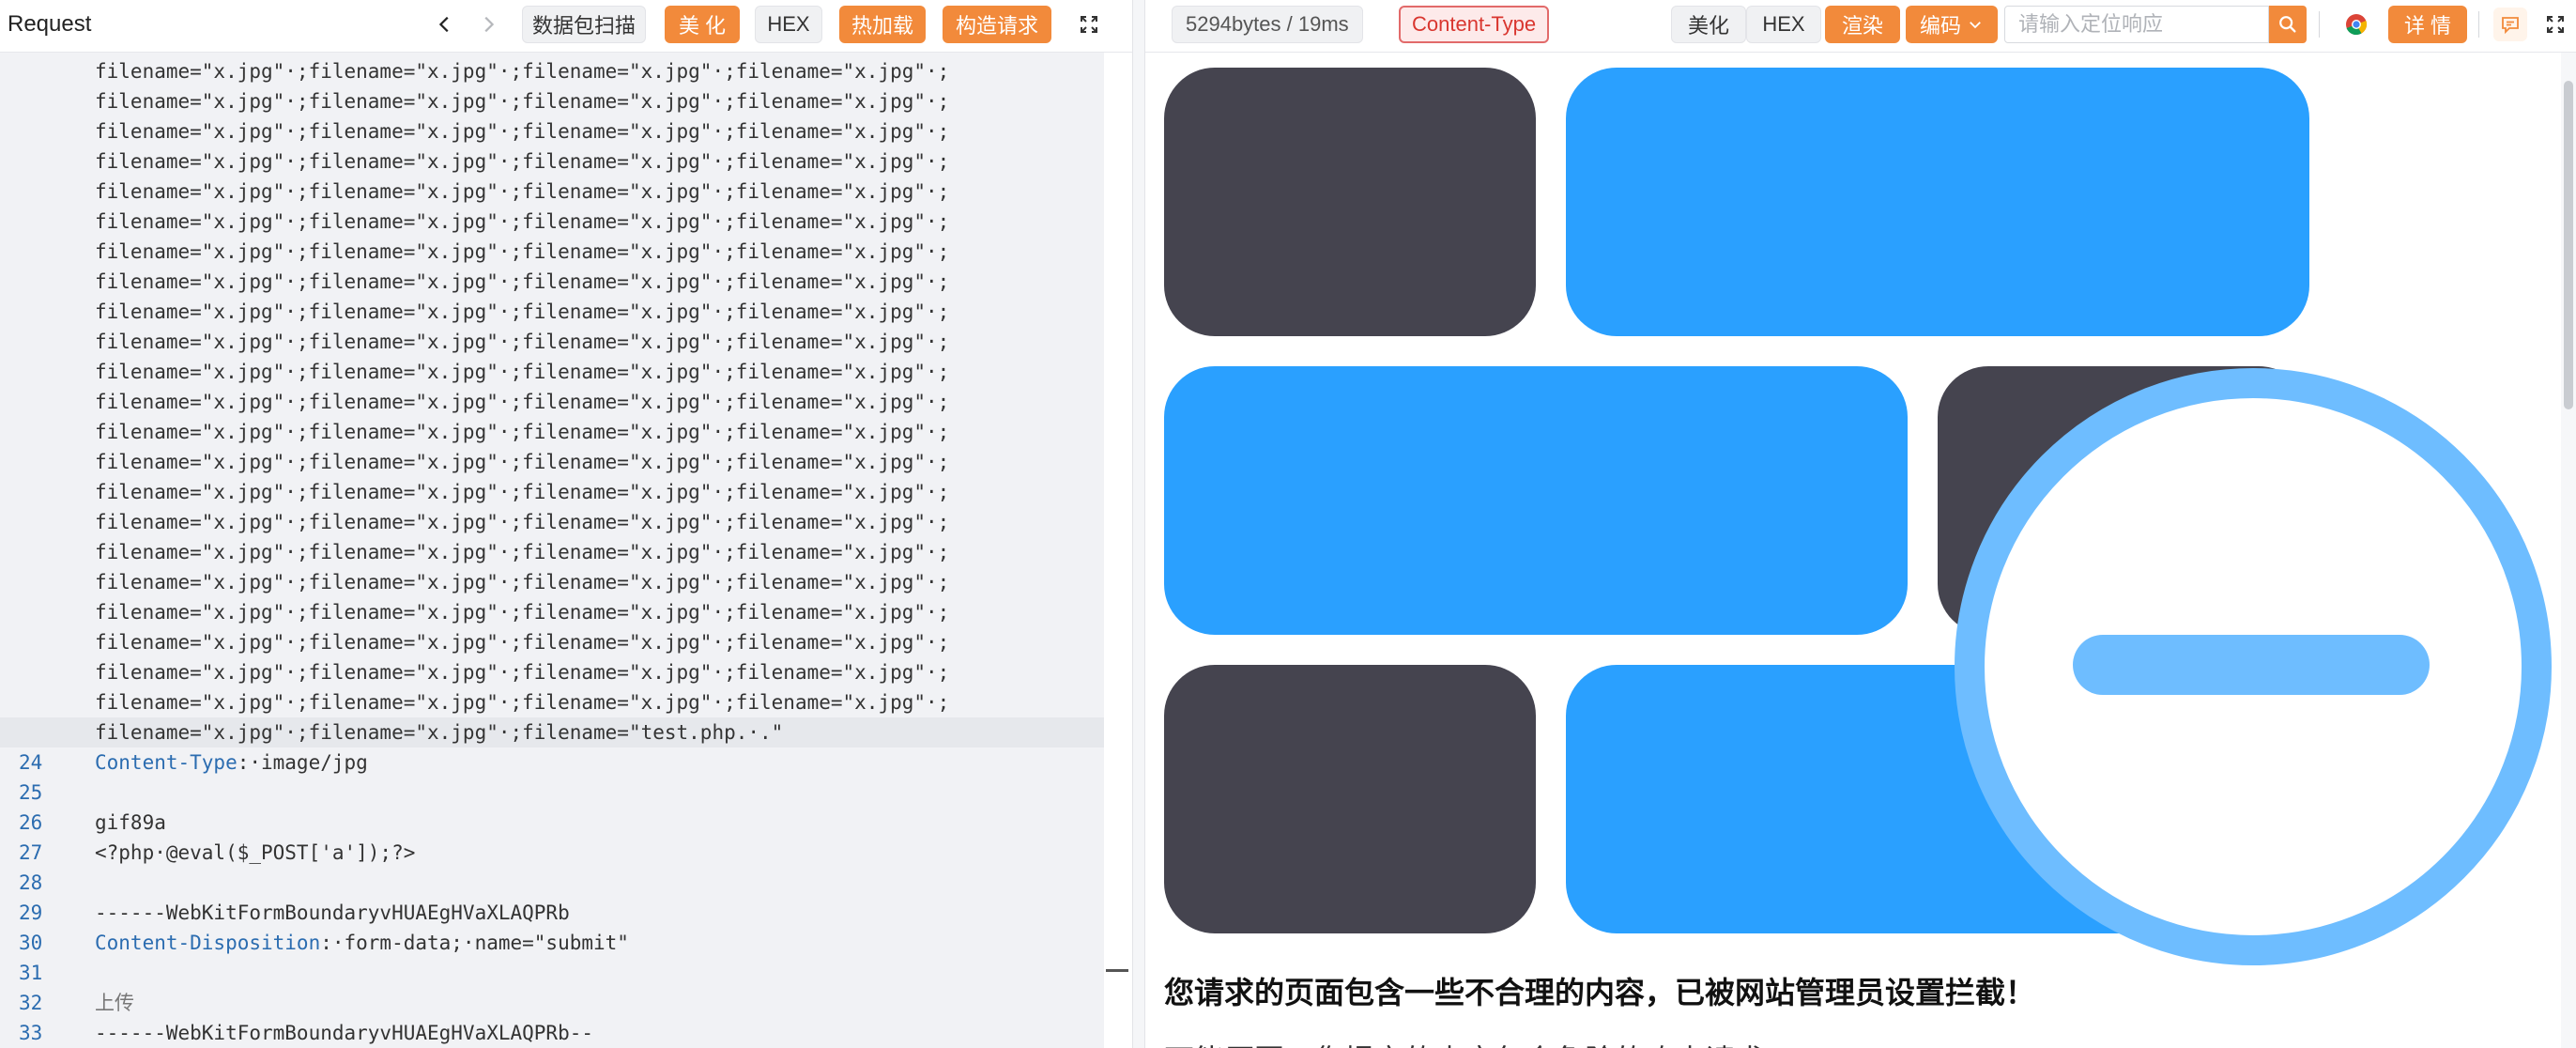 This screenshot has width=2576, height=1048. I want to click on blocked-reason: 可能原因：您提交的内容包含危险的攻击请求, so click(1465, 1042).